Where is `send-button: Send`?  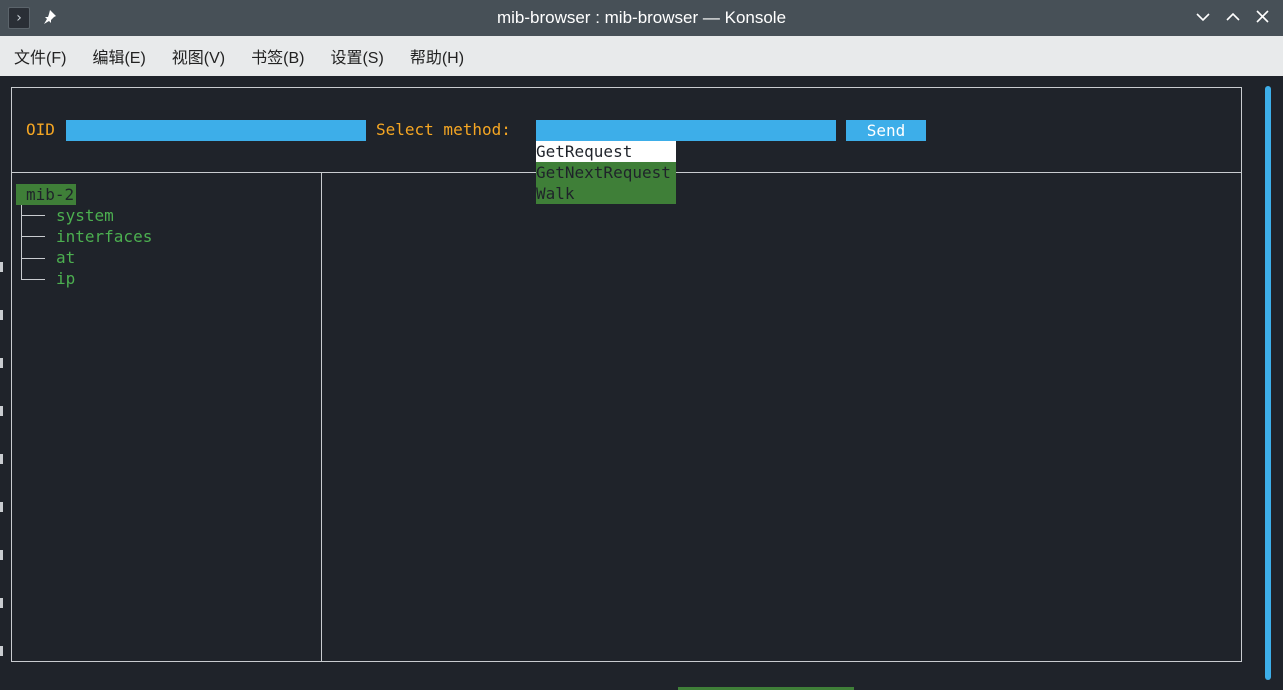
send-button: Send is located at coordinates (886, 130).